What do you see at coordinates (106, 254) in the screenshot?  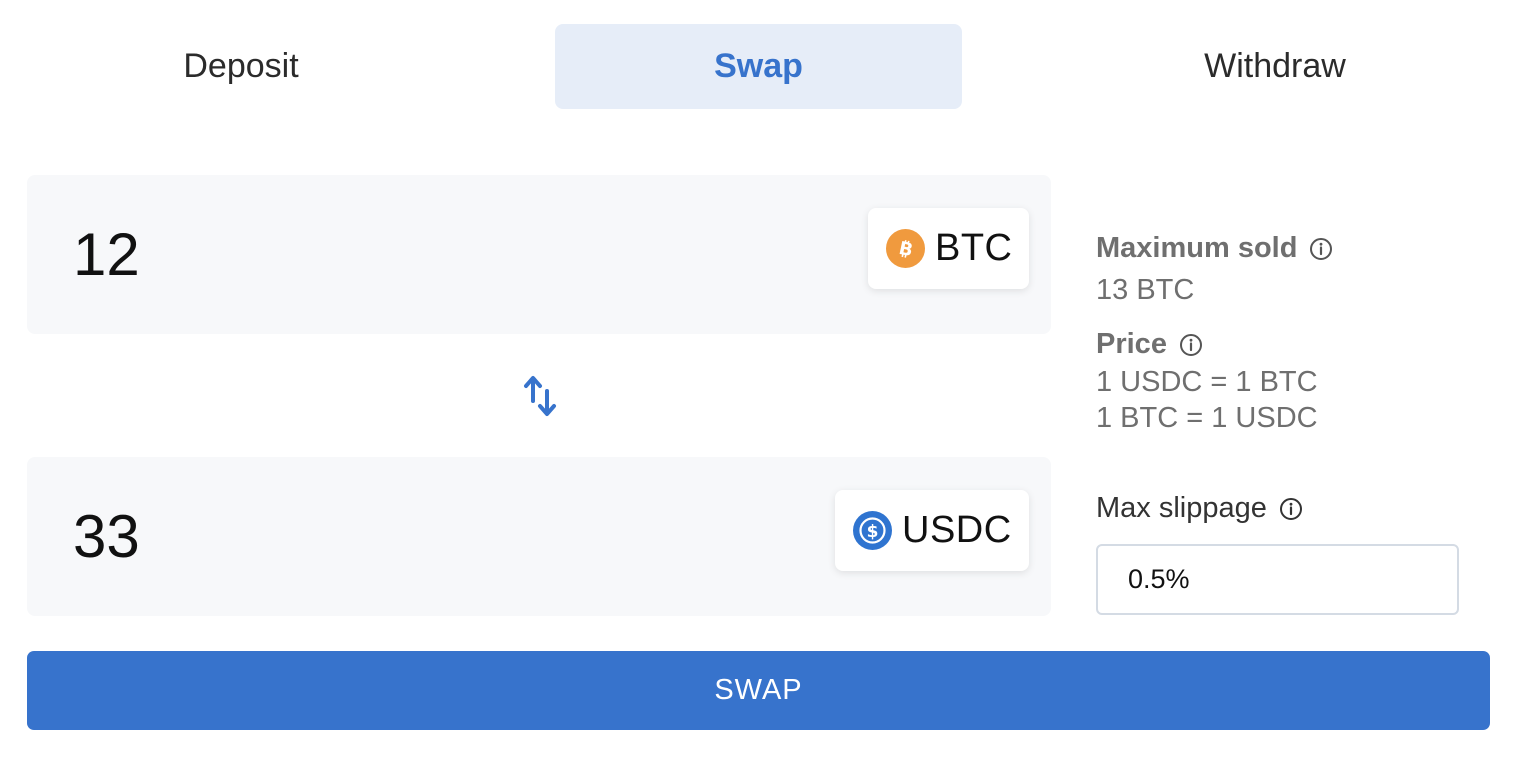 I see `from-amount-input: 12` at bounding box center [106, 254].